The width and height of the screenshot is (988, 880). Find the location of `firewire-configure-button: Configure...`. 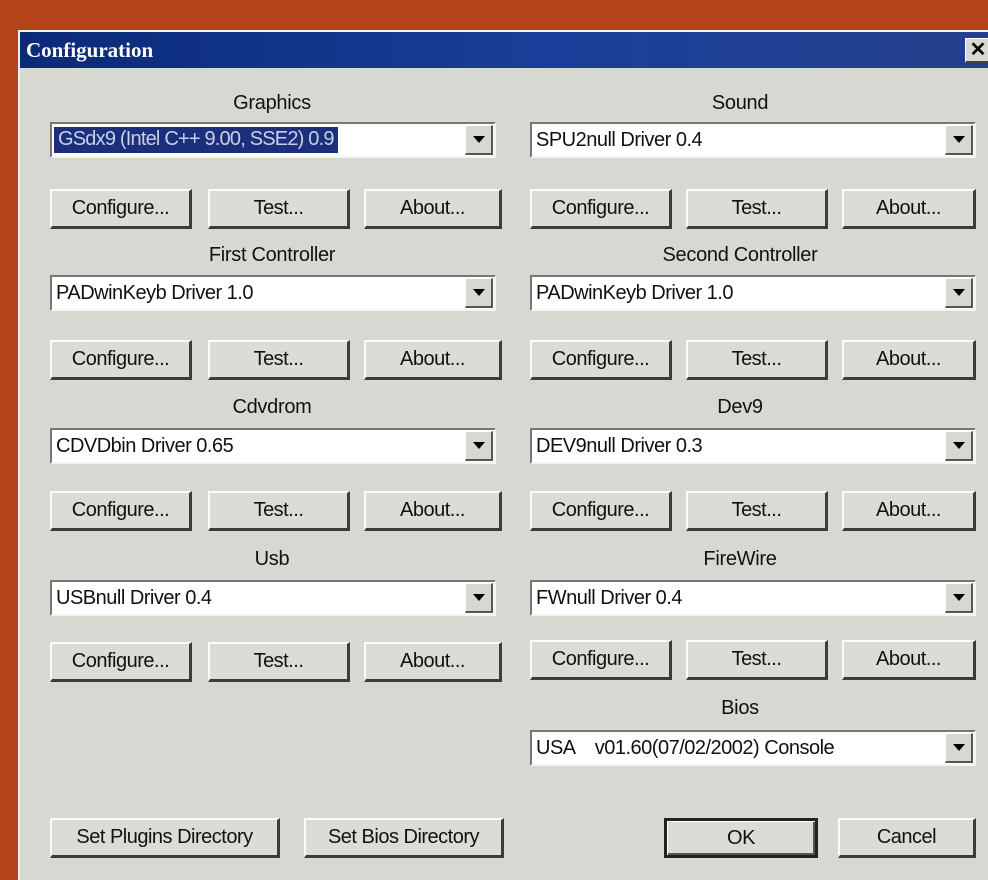

firewire-configure-button: Configure... is located at coordinates (601, 660).